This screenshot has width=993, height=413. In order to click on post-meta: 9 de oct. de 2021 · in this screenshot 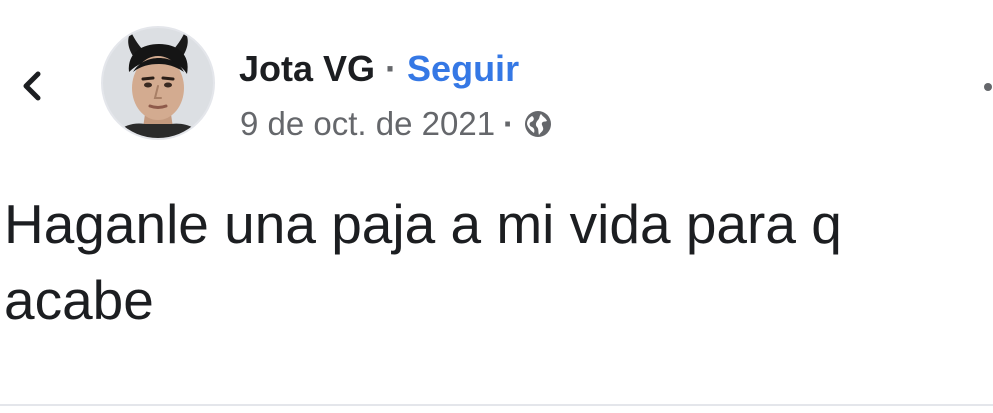, I will do `click(397, 124)`.